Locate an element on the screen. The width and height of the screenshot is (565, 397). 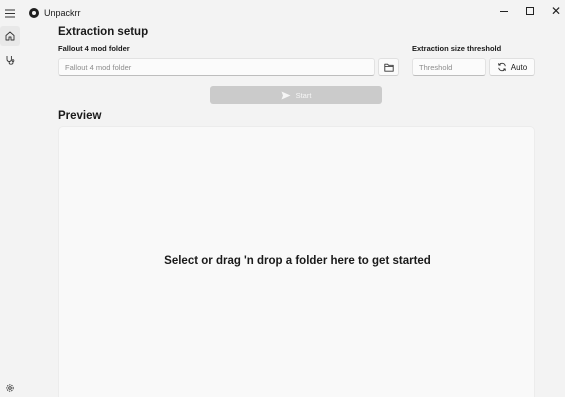
minimize-icon is located at coordinates (504, 11).